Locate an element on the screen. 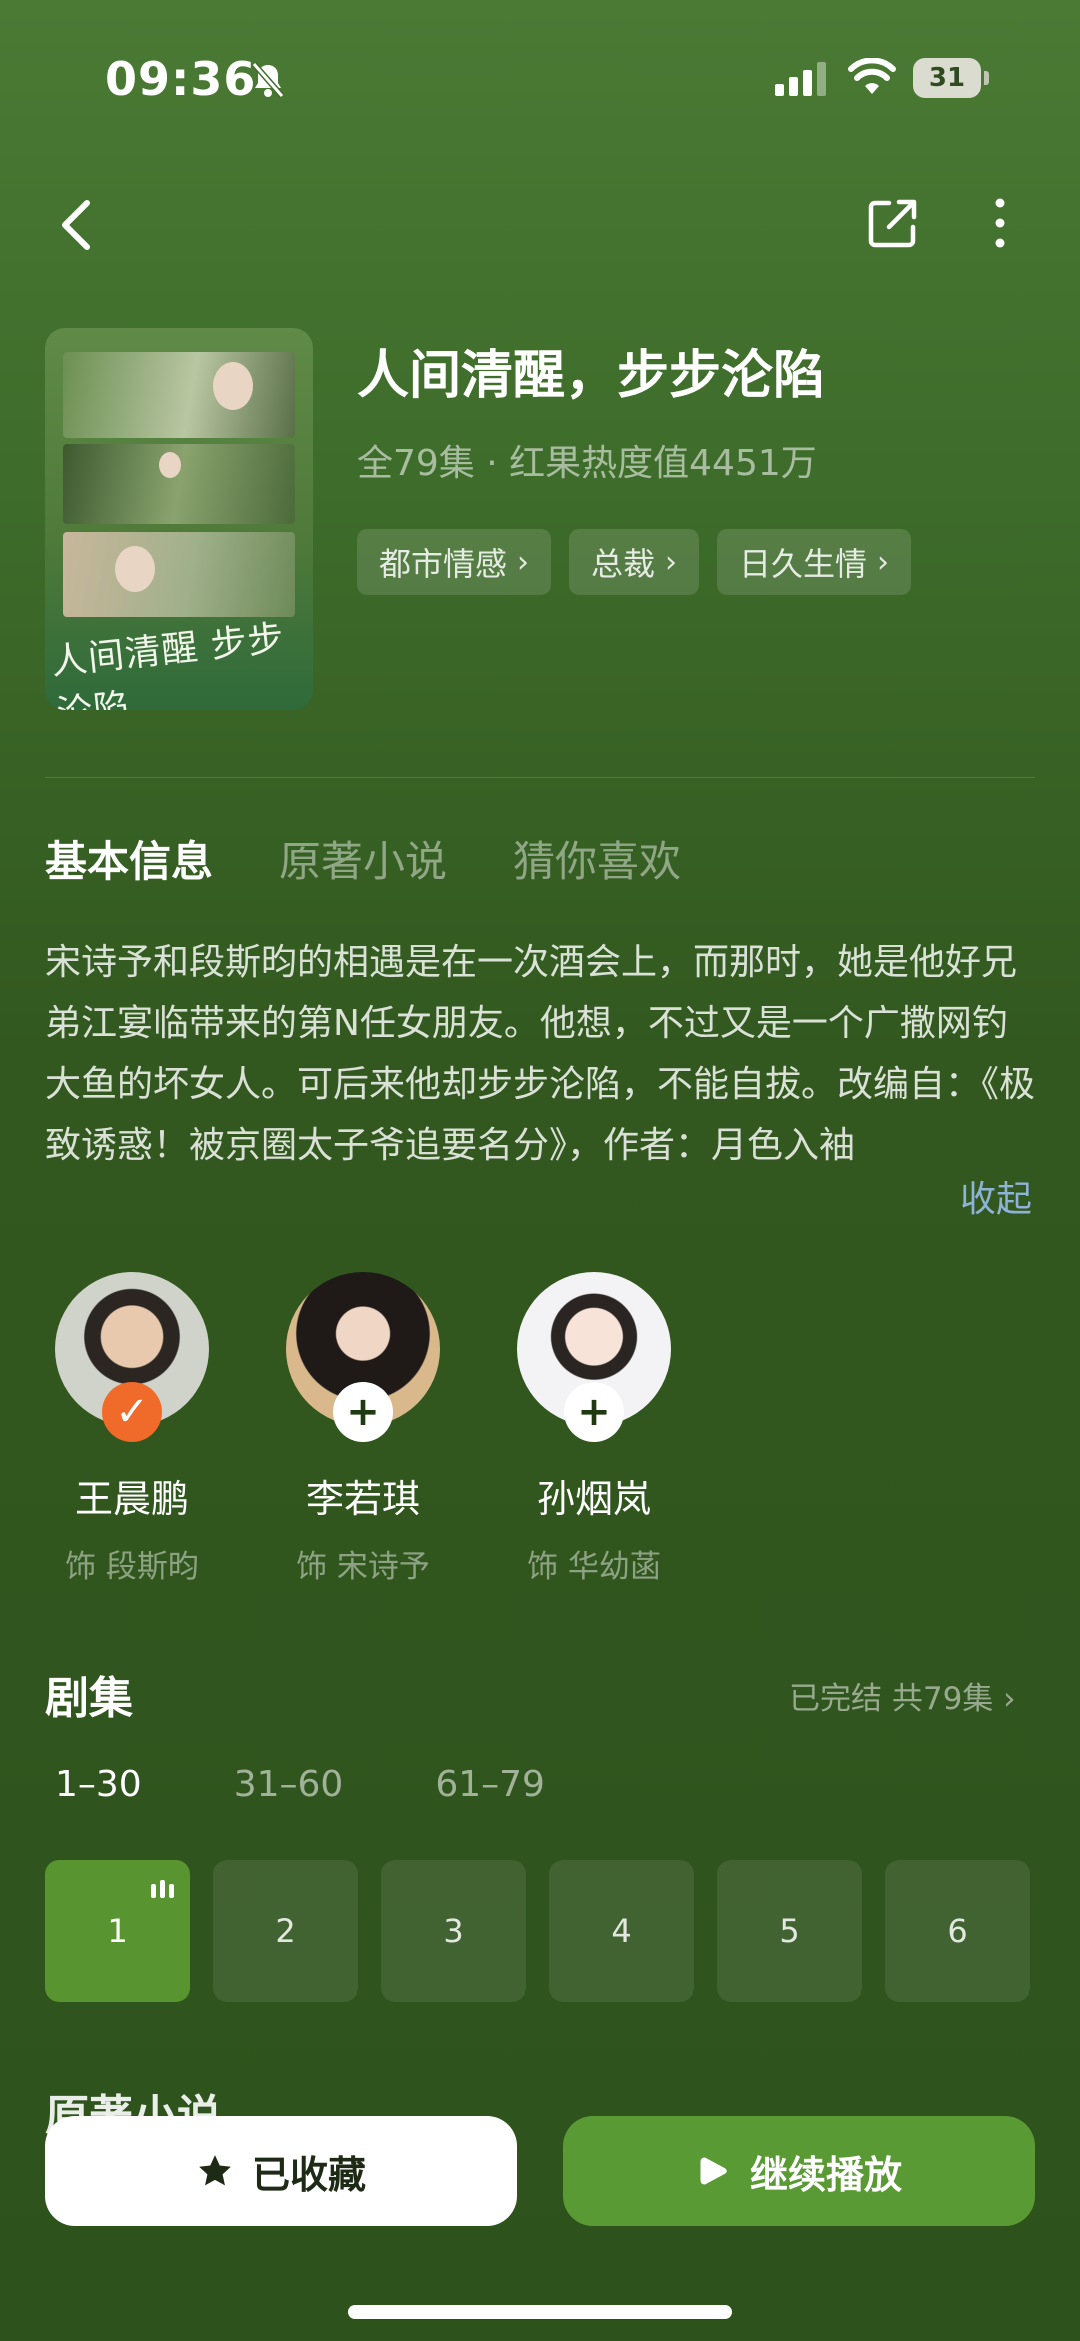 The image size is (1080, 2341). cast-name: 李若琪 is located at coordinates (362, 1499).